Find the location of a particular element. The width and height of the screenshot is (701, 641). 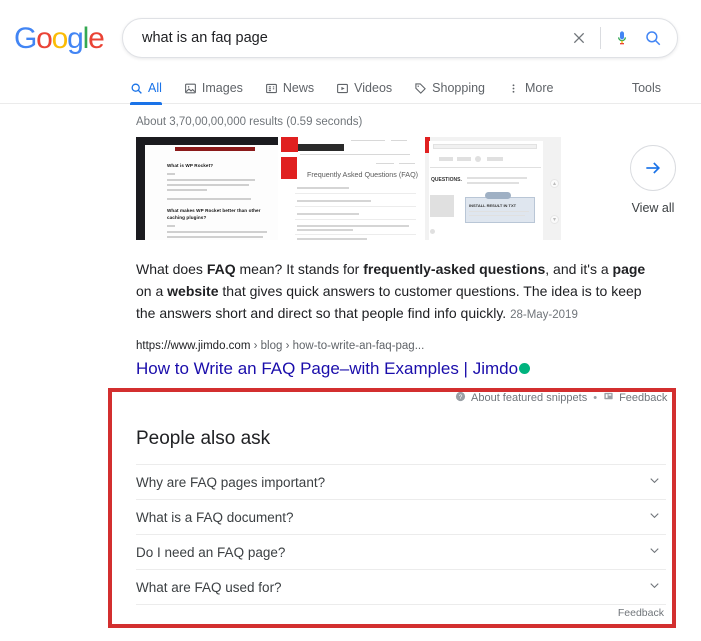

tag-icon is located at coordinates (420, 88).